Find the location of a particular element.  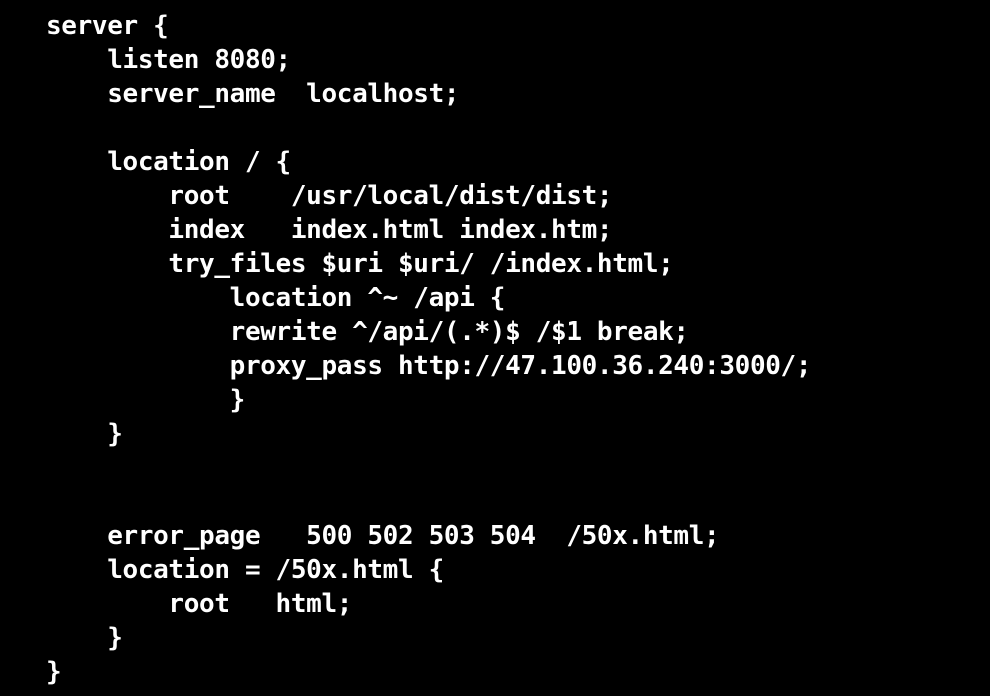

code-line: location ^~ /api { is located at coordinates (276, 298).